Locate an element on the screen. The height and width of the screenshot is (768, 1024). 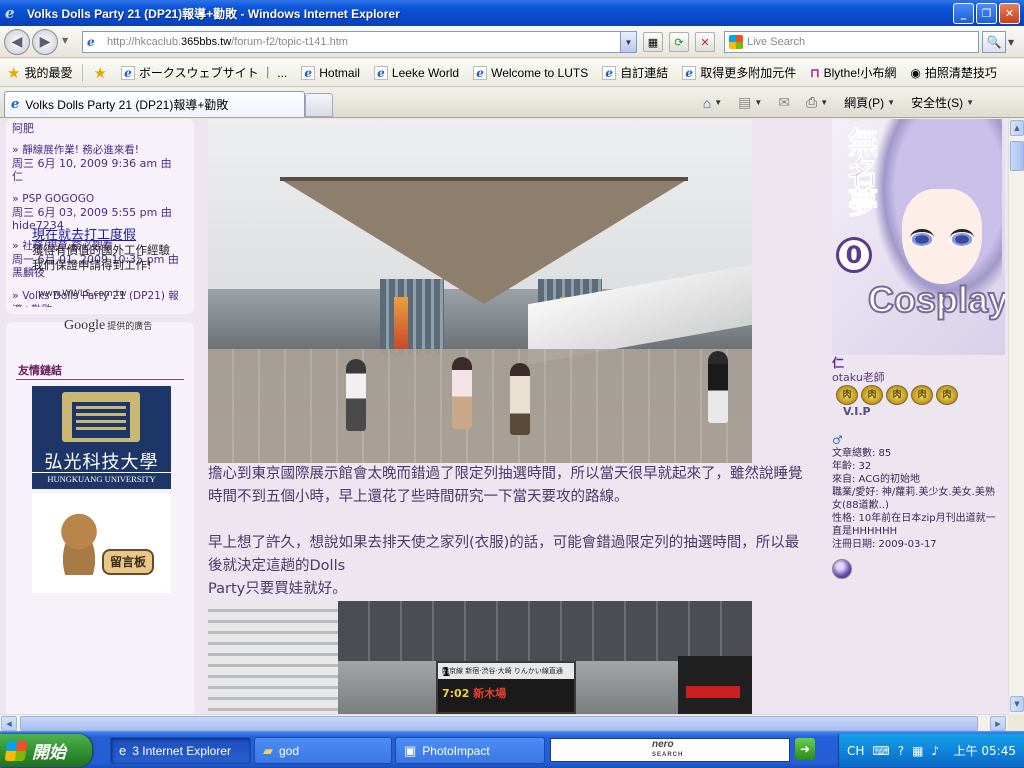
ie-logo-icon: e is located at coordinates (10, 13).